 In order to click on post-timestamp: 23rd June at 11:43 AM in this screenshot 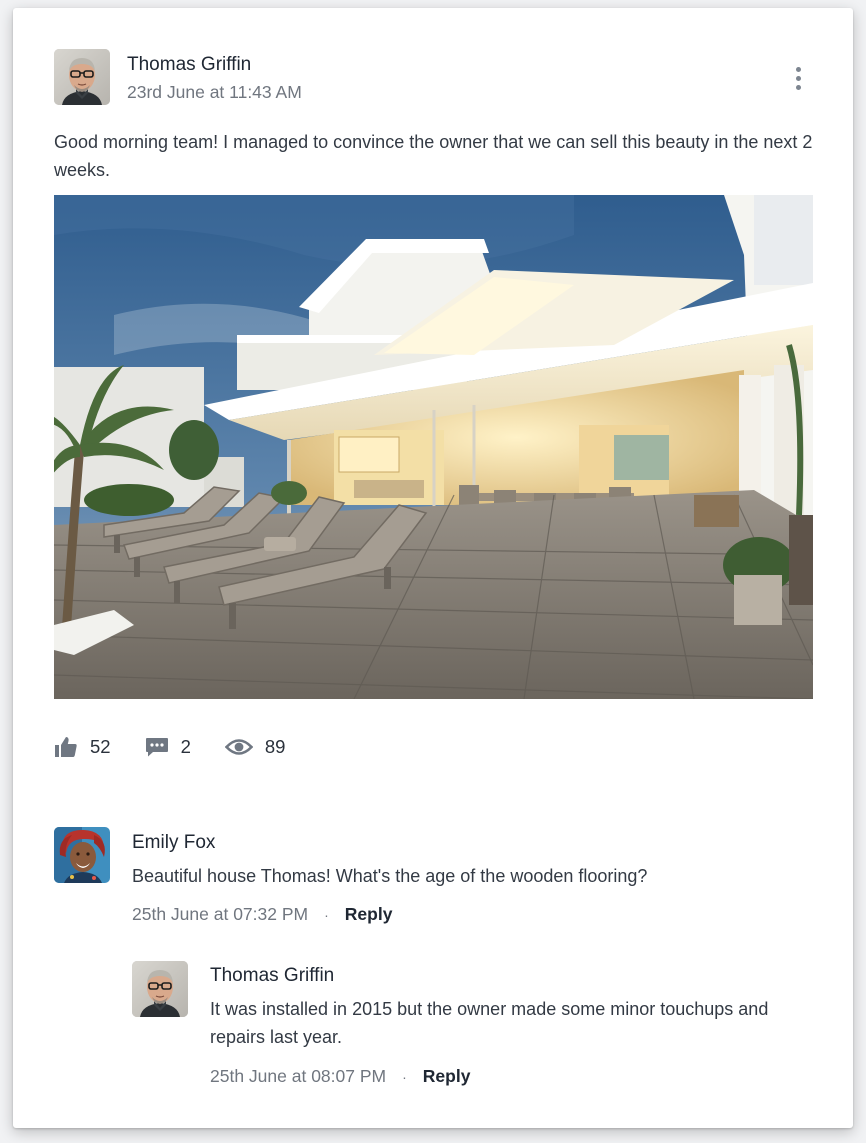, I will do `click(214, 92)`.